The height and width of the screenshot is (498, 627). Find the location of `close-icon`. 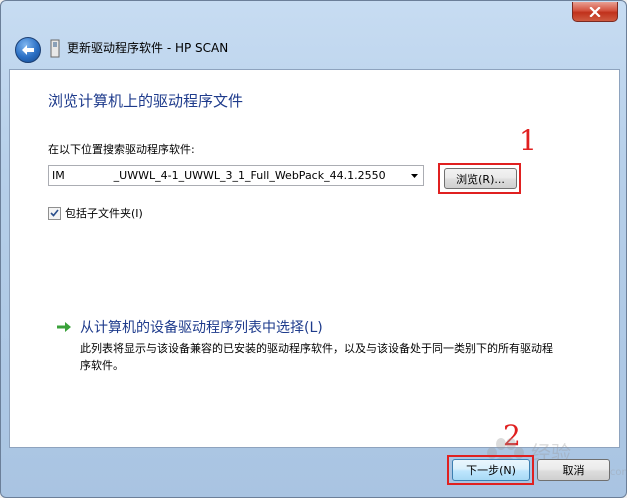

close-icon is located at coordinates (595, 11).